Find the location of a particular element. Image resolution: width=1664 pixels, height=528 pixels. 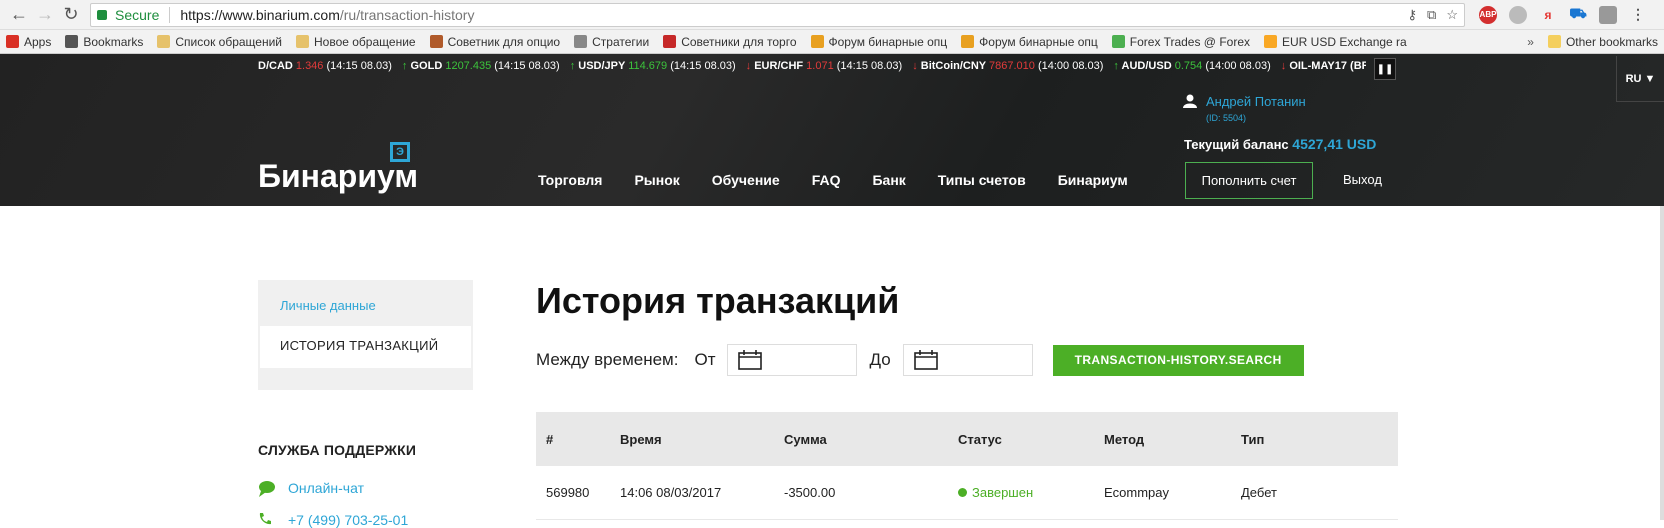

ticker-item: ↑ AUD/USD 0.754 (14:00 08.03) is located at coordinates (1191, 66).